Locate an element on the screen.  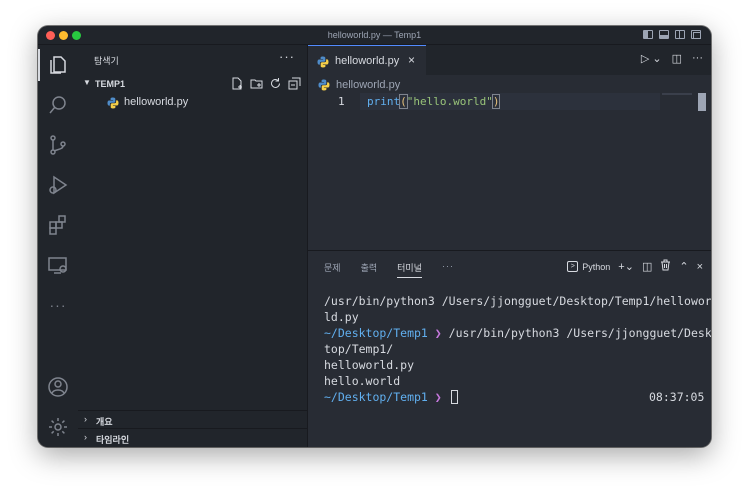
terminal-timestamp: 08:37:05 is located at coordinates (677, 397).